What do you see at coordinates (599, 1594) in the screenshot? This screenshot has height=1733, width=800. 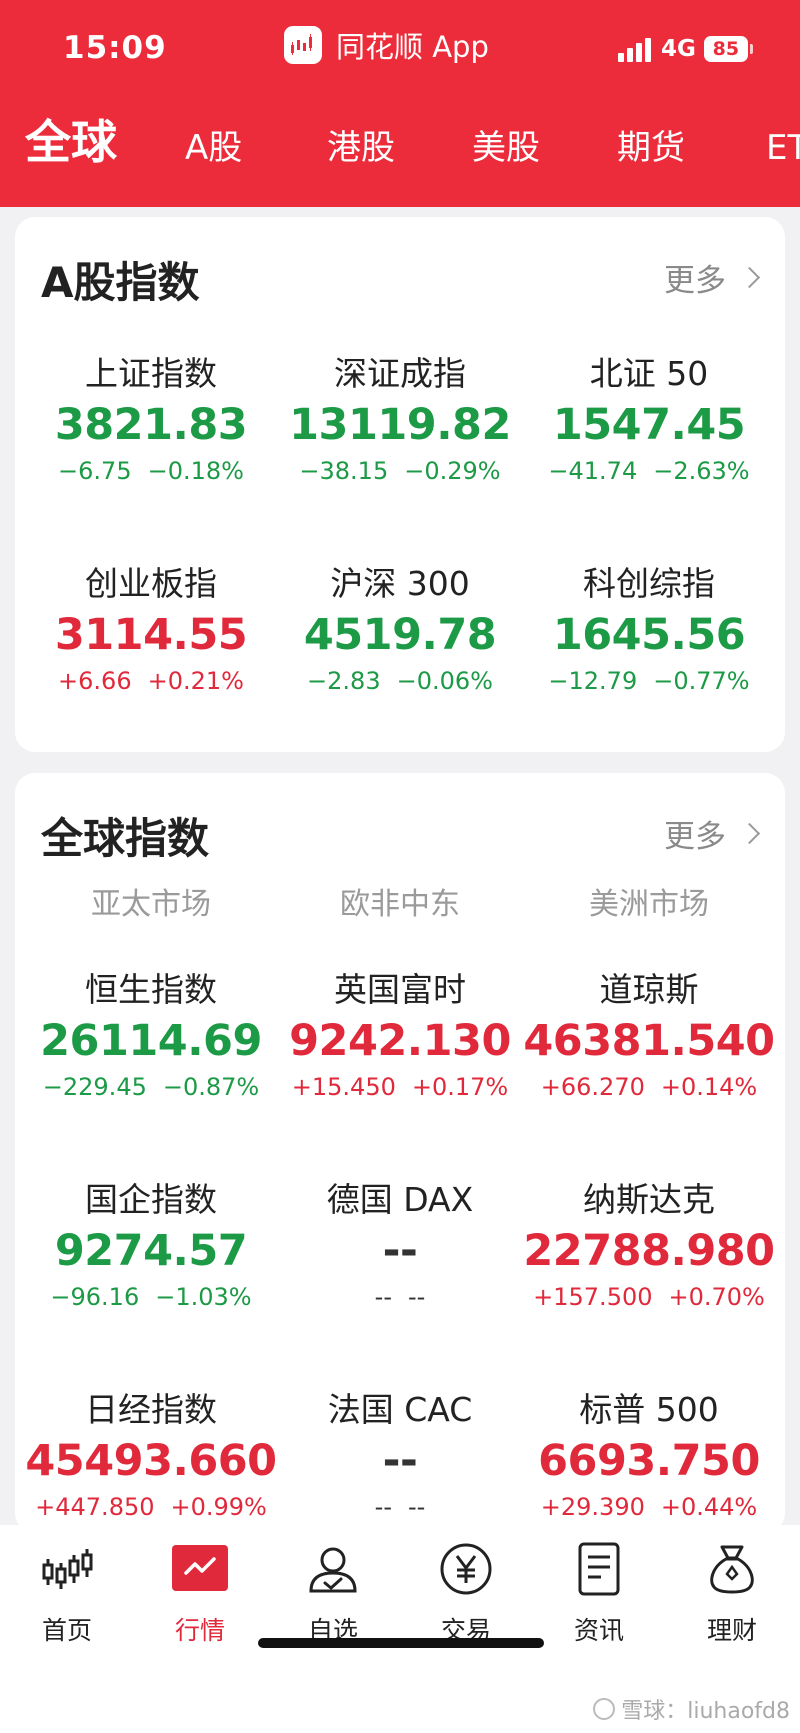 I see `nav-news: 资讯` at bounding box center [599, 1594].